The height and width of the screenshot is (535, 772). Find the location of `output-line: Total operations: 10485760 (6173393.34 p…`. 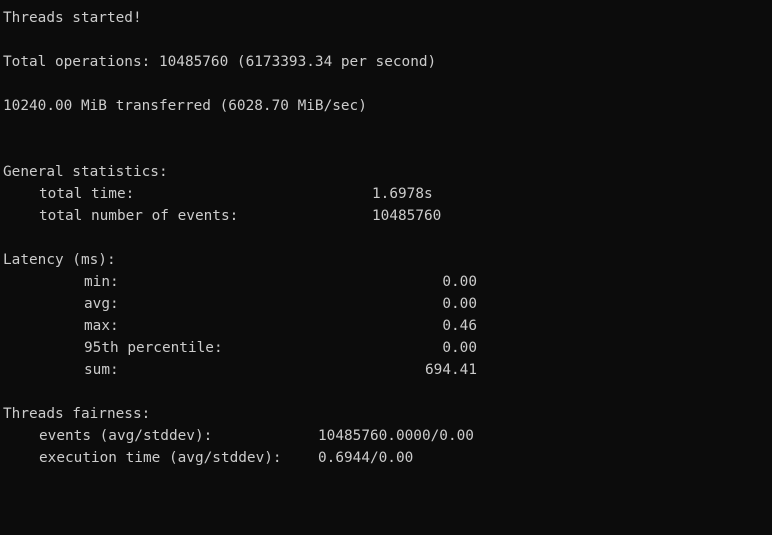

output-line: Total operations: 10485760 (6173393.34 p… is located at coordinates (387, 62).